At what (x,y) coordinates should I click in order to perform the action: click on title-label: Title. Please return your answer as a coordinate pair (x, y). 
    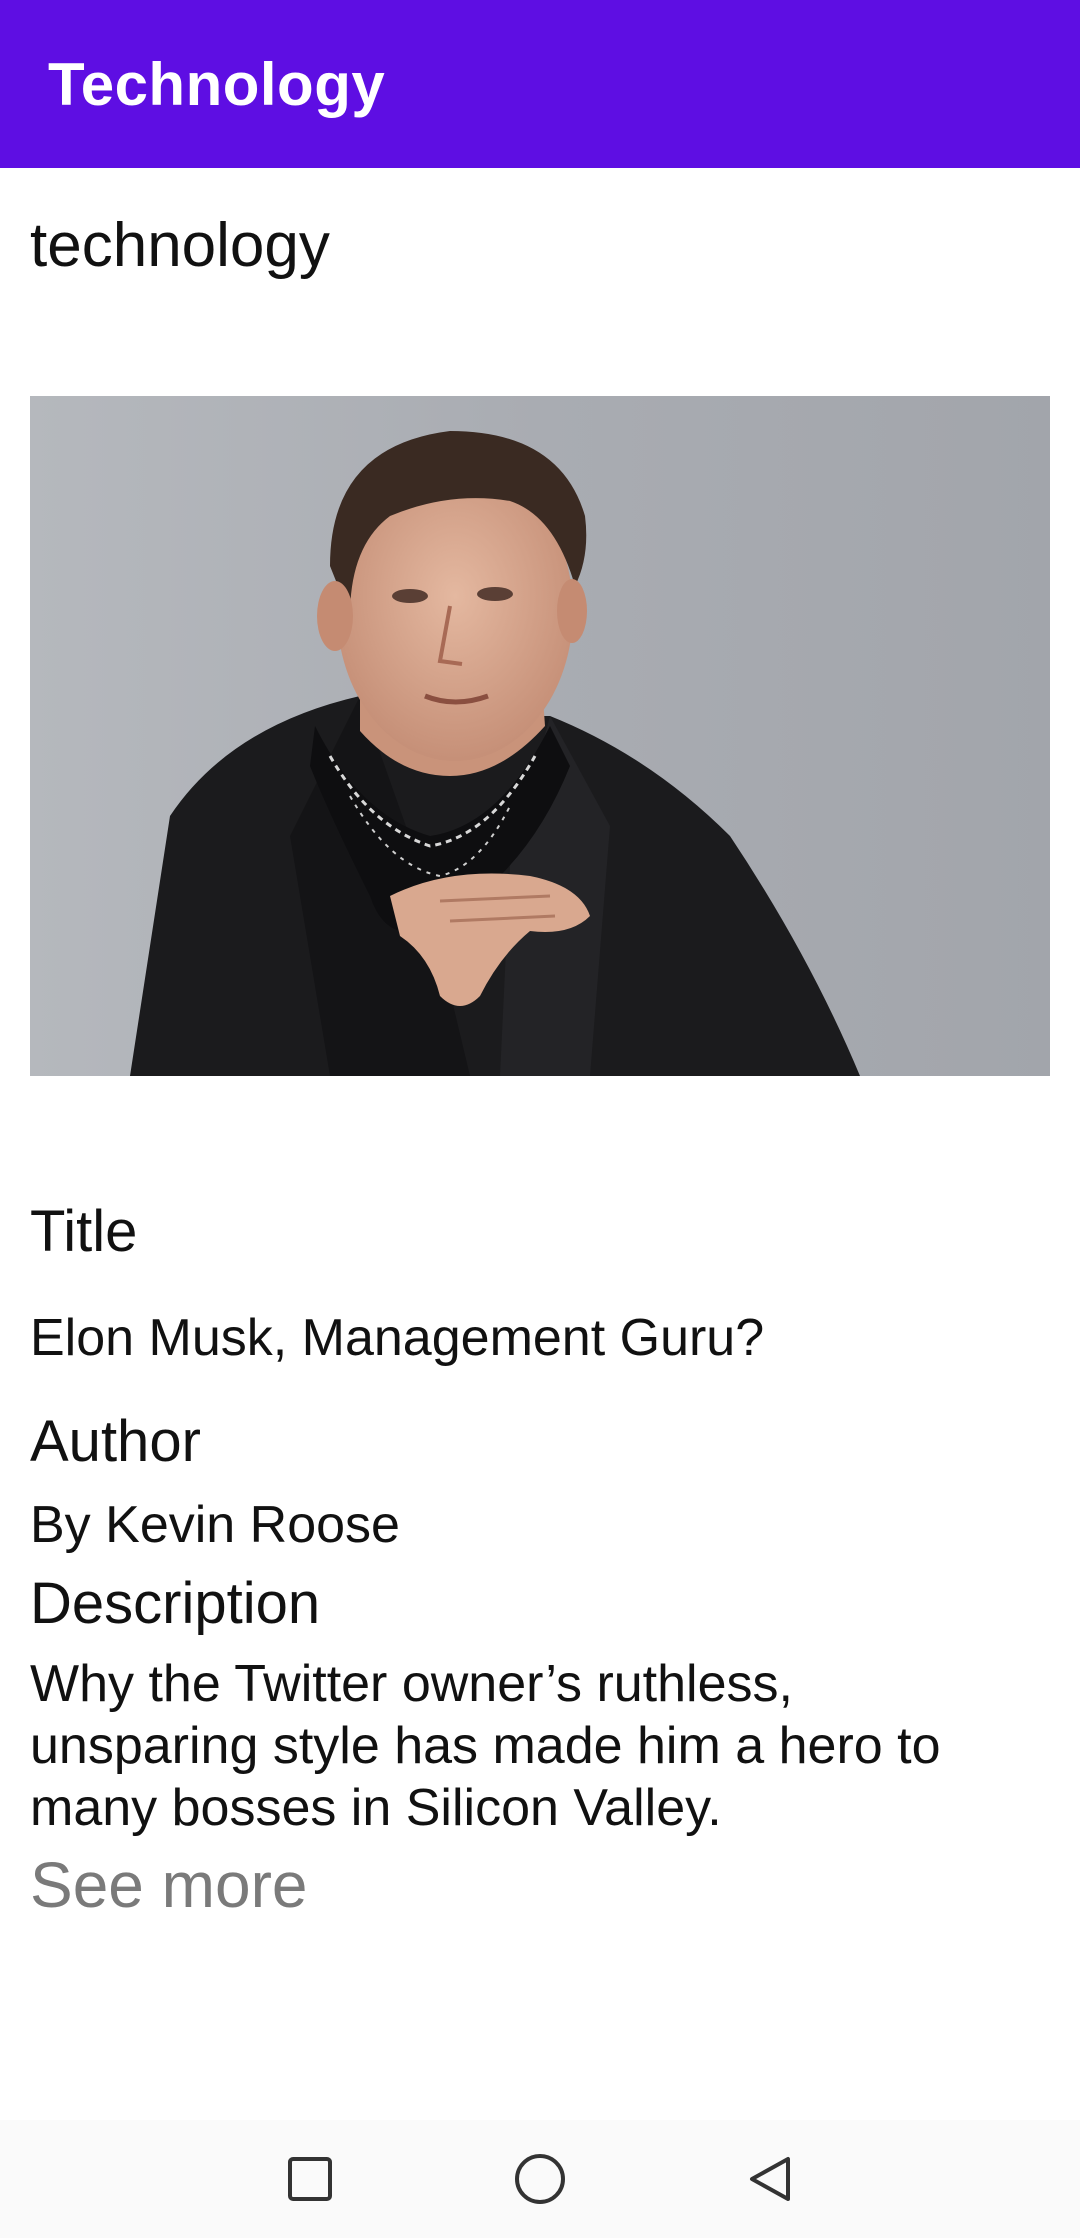
    Looking at the image, I should click on (84, 1231).